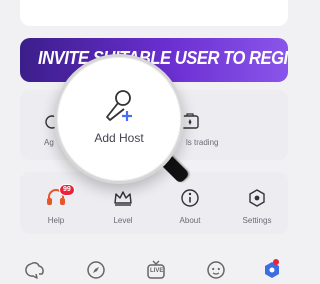 This screenshot has height=284, width=320. I want to click on about-item: About, so click(190, 206).